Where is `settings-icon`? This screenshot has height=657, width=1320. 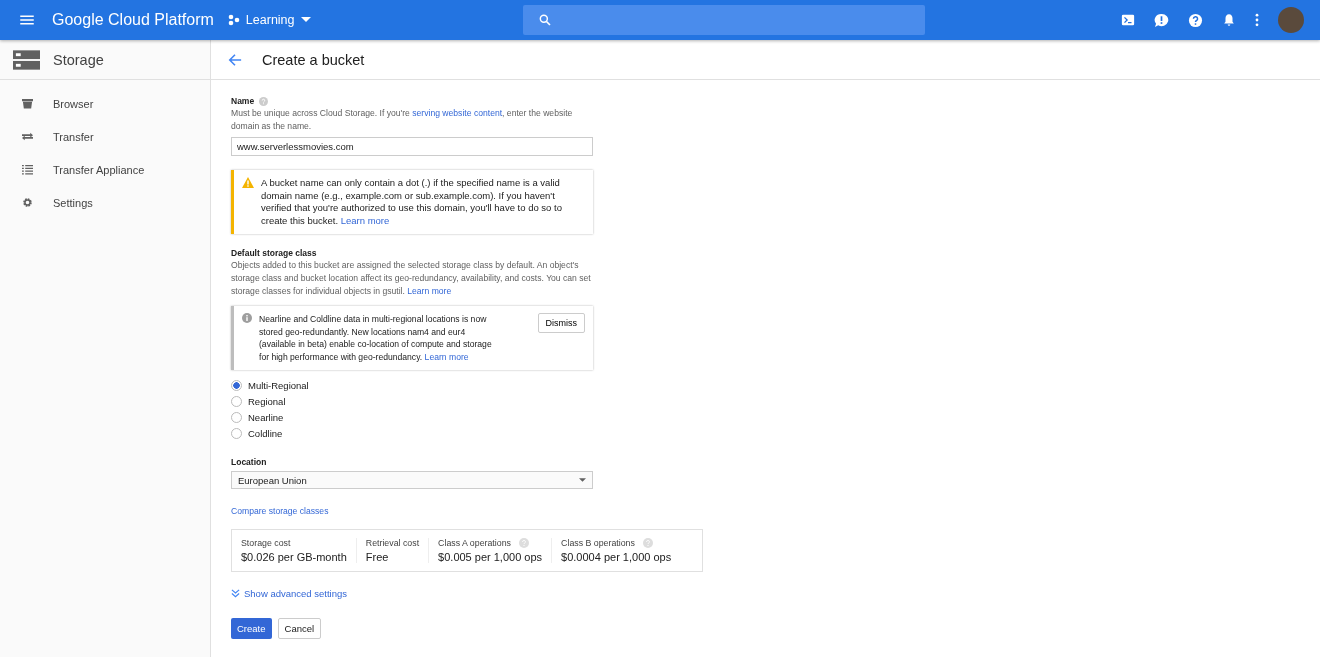
settings-icon is located at coordinates (27, 202).